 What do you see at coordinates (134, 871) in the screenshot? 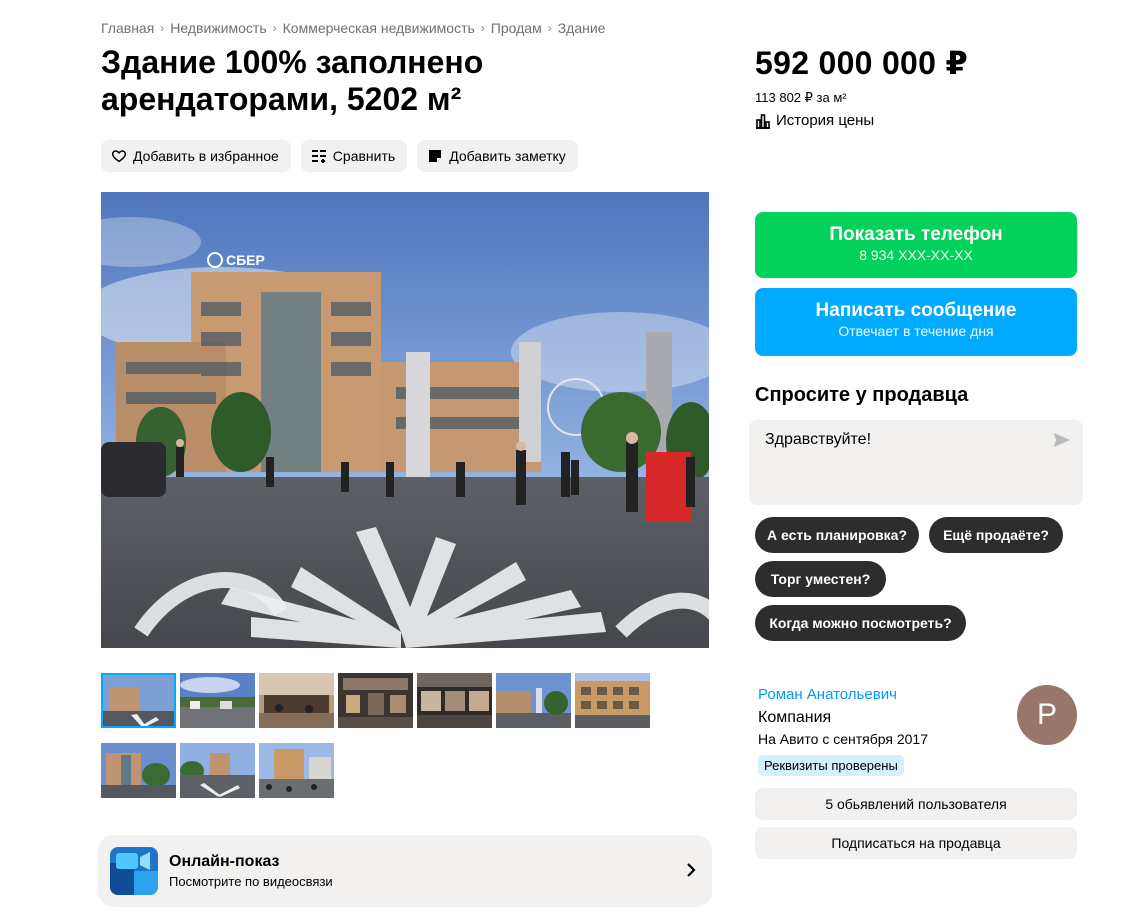
I see `video-call-icon` at bounding box center [134, 871].